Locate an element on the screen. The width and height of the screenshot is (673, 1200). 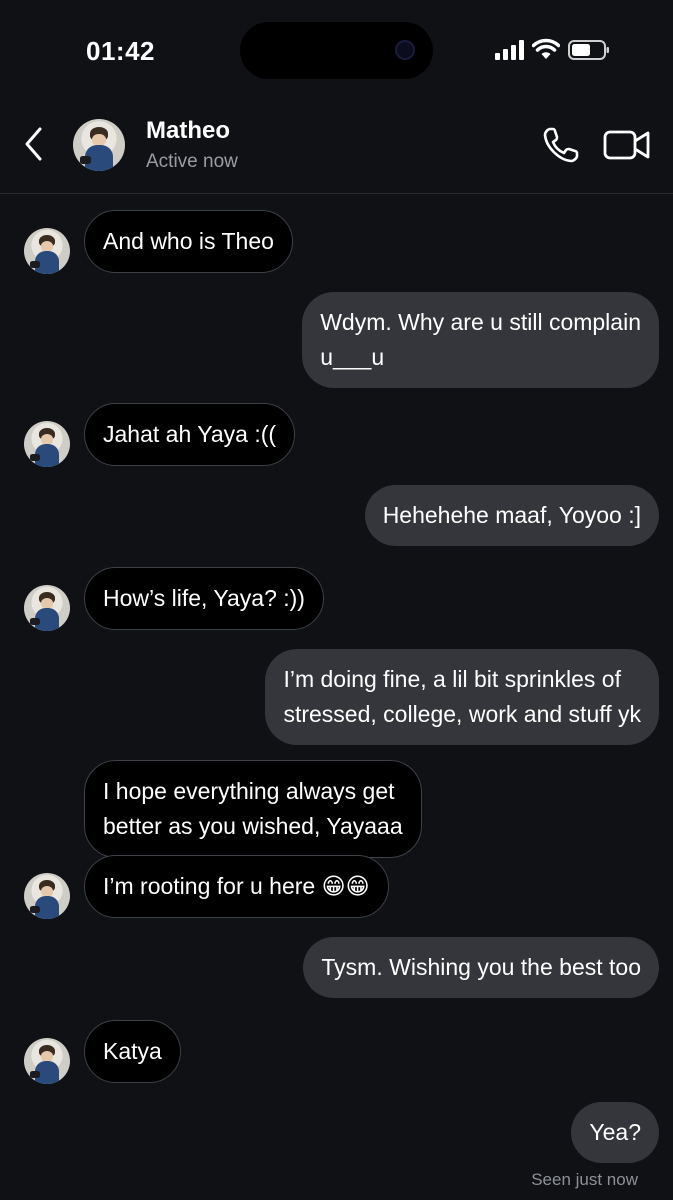
contact-avatar is located at coordinates (99, 145).